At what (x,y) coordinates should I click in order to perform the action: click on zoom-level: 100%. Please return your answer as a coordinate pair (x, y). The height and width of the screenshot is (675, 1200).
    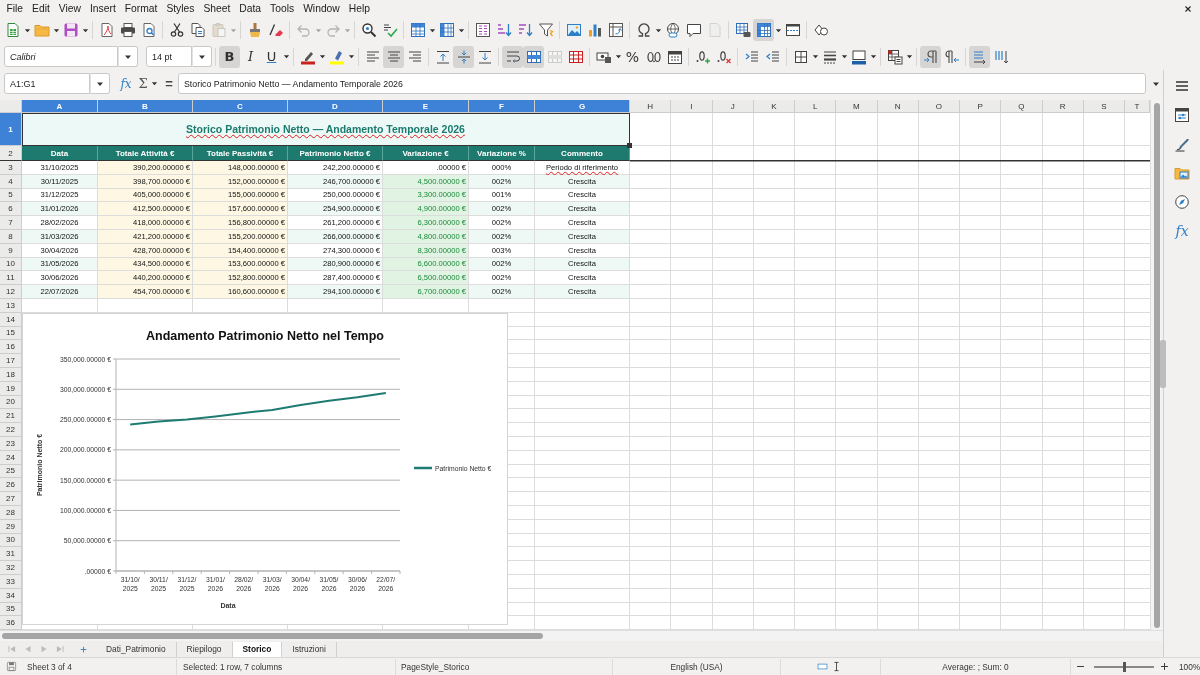
    Looking at the image, I should click on (1189, 666).